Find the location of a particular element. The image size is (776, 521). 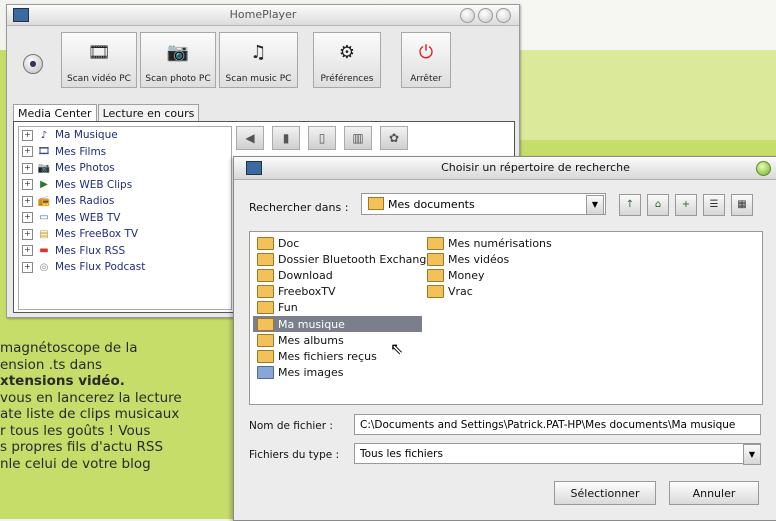

tree-item-mes-web-tv: + ▭ Mes WEB TV is located at coordinates (125, 218).